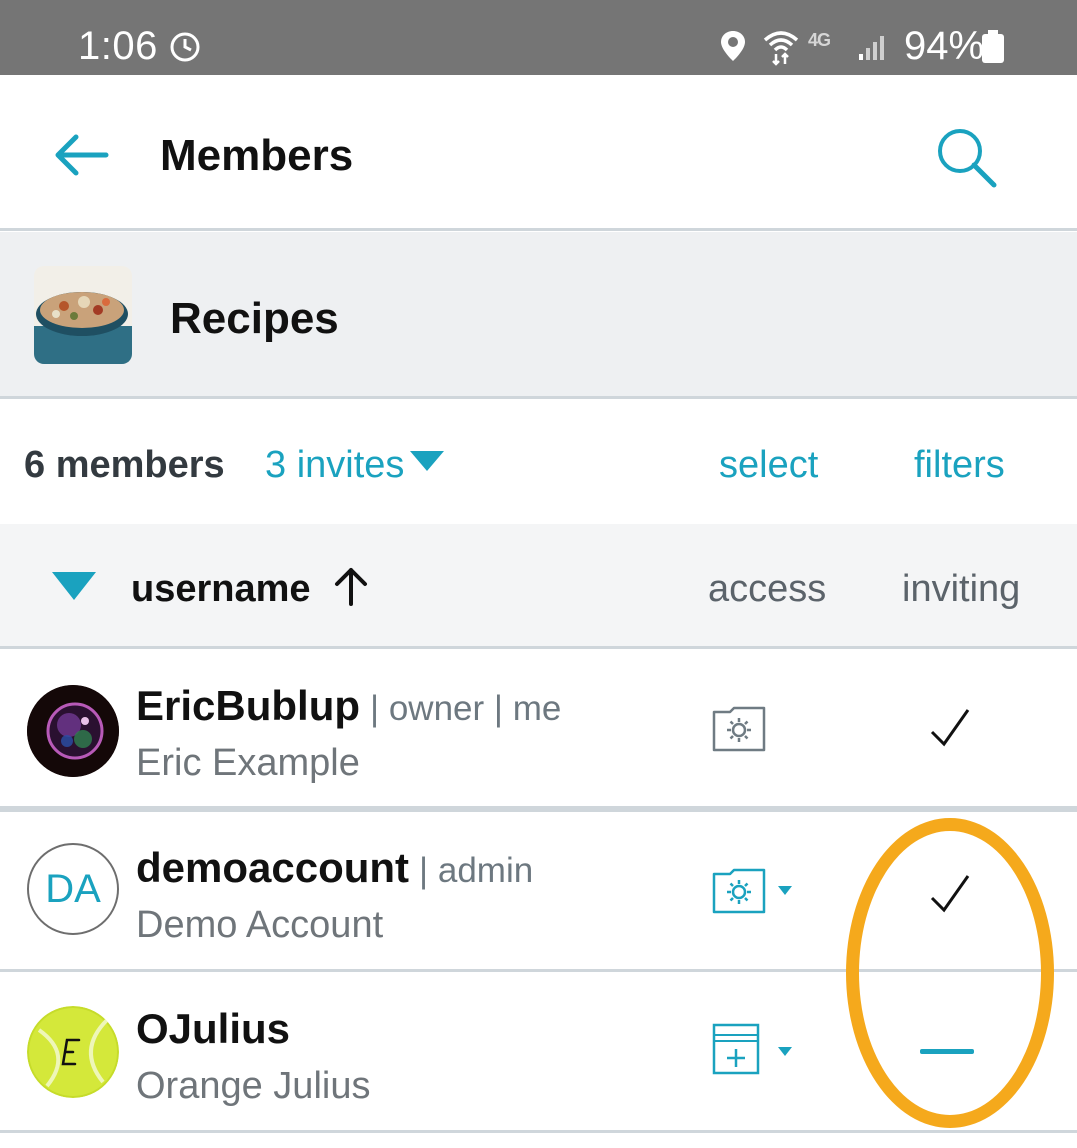  Describe the element at coordinates (118, 46) in the screenshot. I see `status-time: 1:06` at that location.